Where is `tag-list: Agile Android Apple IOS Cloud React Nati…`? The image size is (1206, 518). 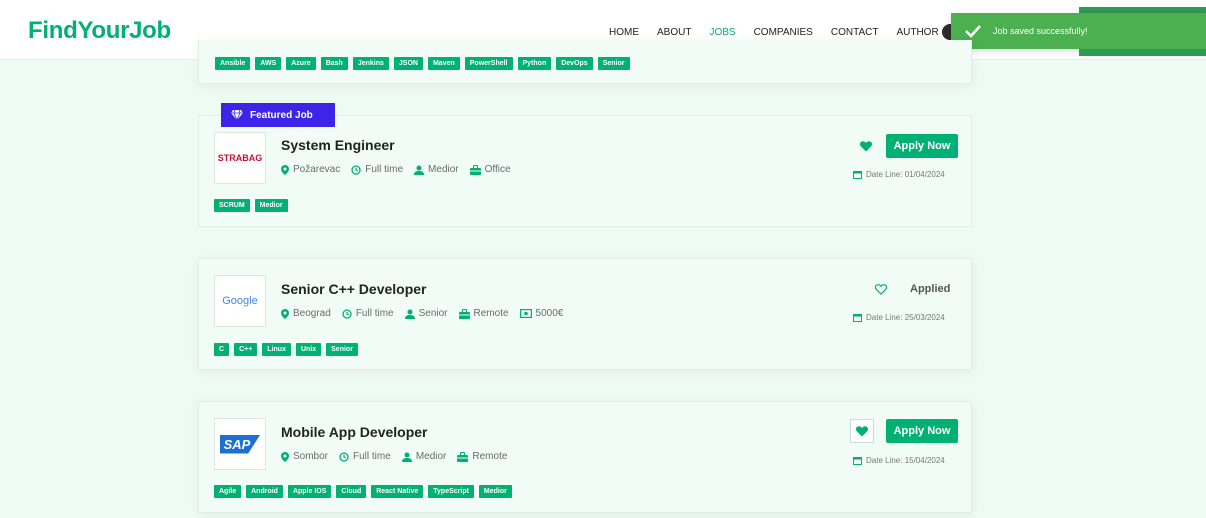 tag-list: Agile Android Apple IOS Cloud React Nati… is located at coordinates (365, 491).